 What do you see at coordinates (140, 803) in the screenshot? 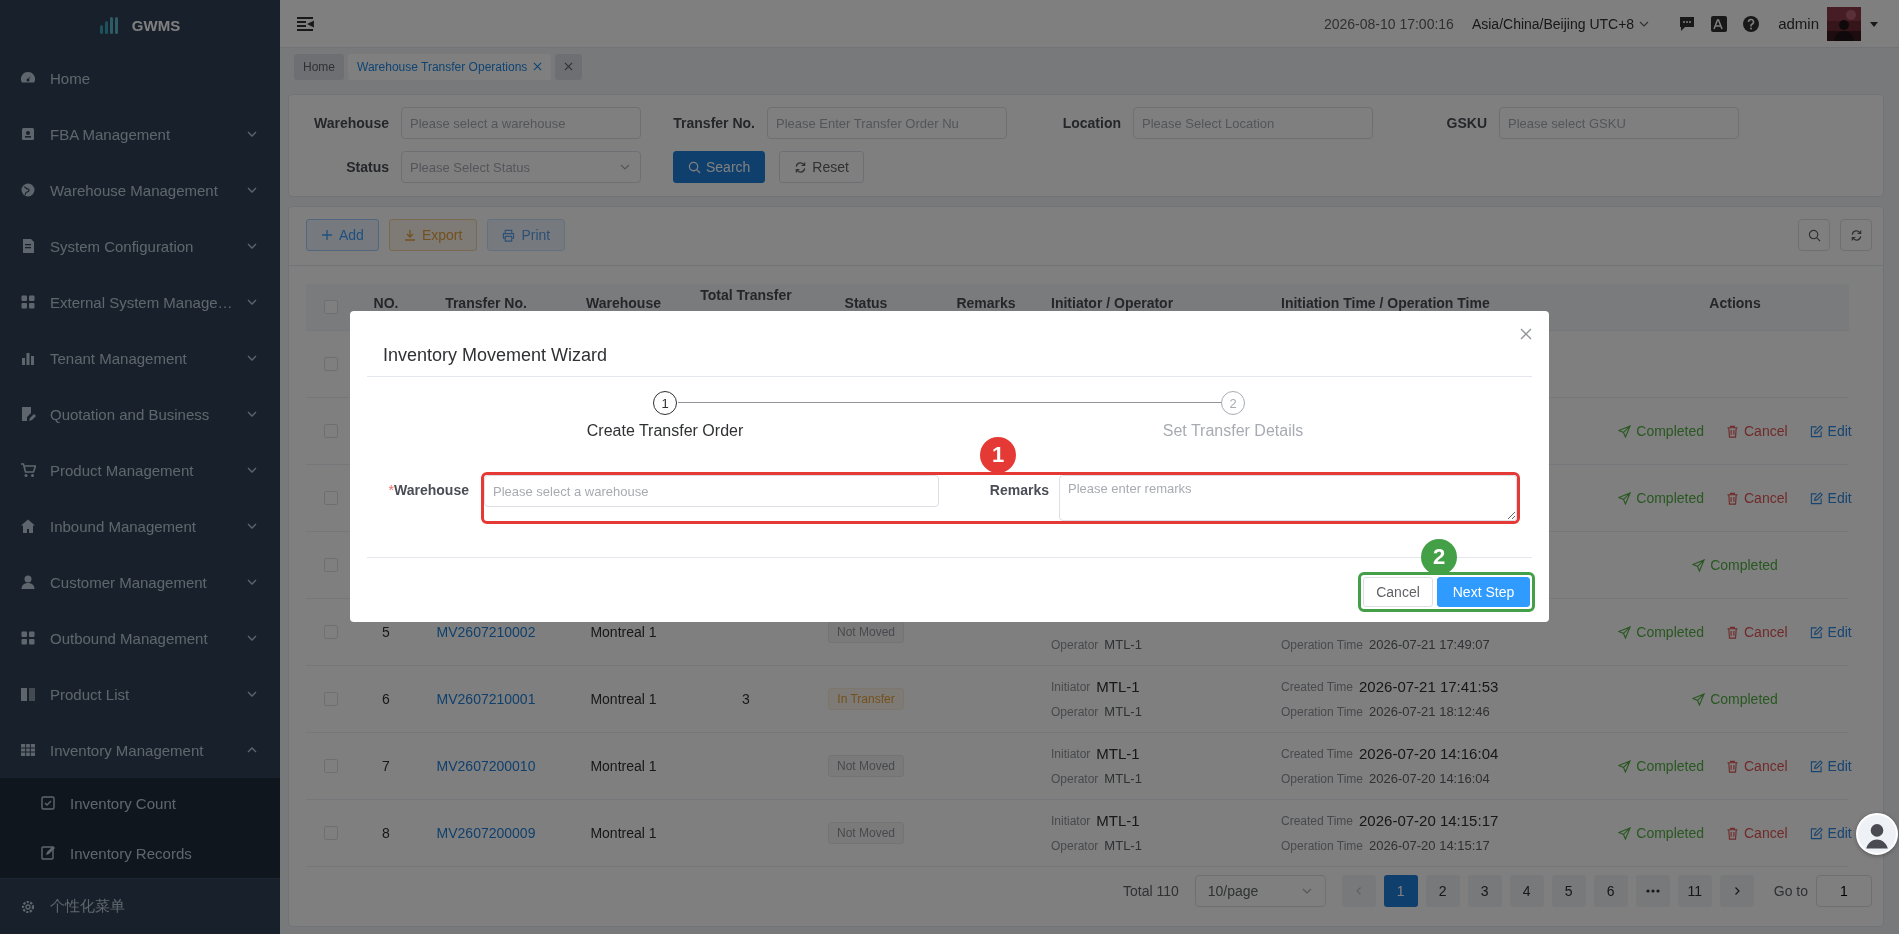
I see `submenu-item: Inventory Count` at bounding box center [140, 803].